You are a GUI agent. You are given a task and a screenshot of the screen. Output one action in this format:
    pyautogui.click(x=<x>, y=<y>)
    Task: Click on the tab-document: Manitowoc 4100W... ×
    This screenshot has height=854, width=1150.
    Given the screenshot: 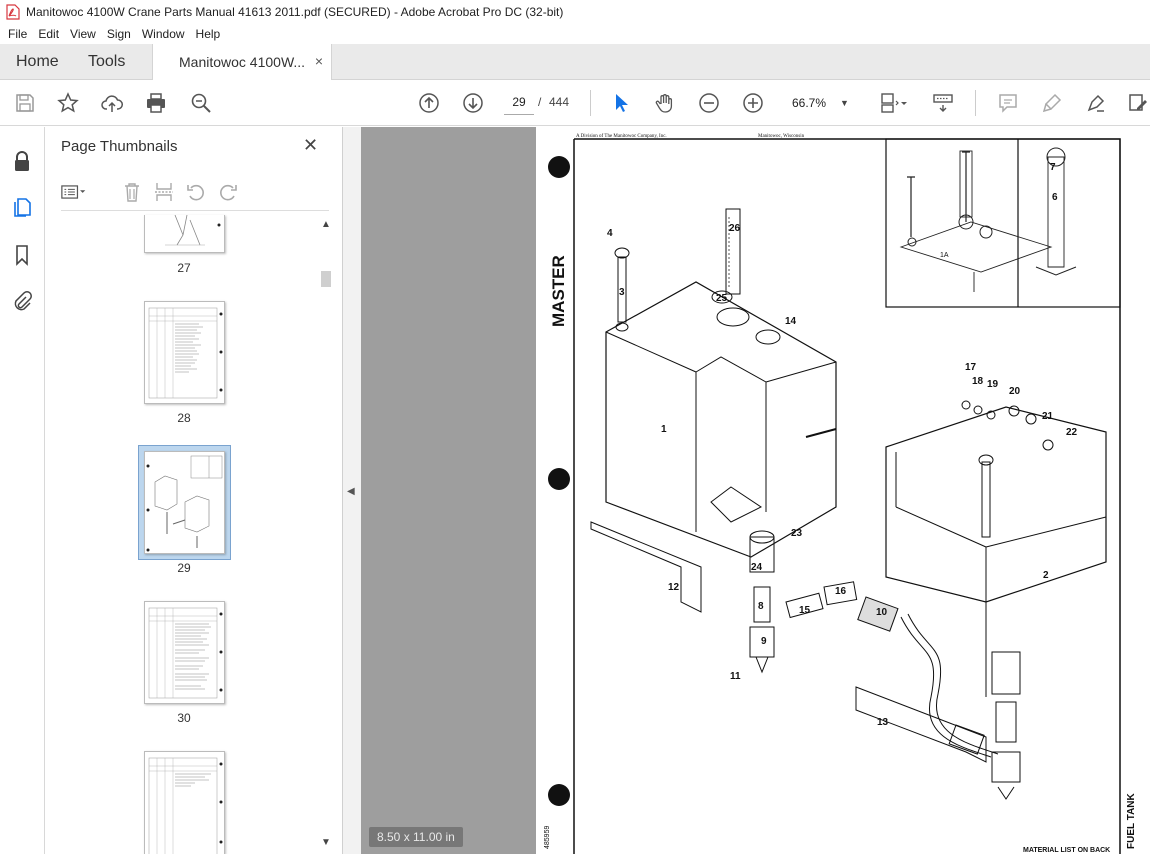 What is the action you would take?
    pyautogui.click(x=242, y=62)
    